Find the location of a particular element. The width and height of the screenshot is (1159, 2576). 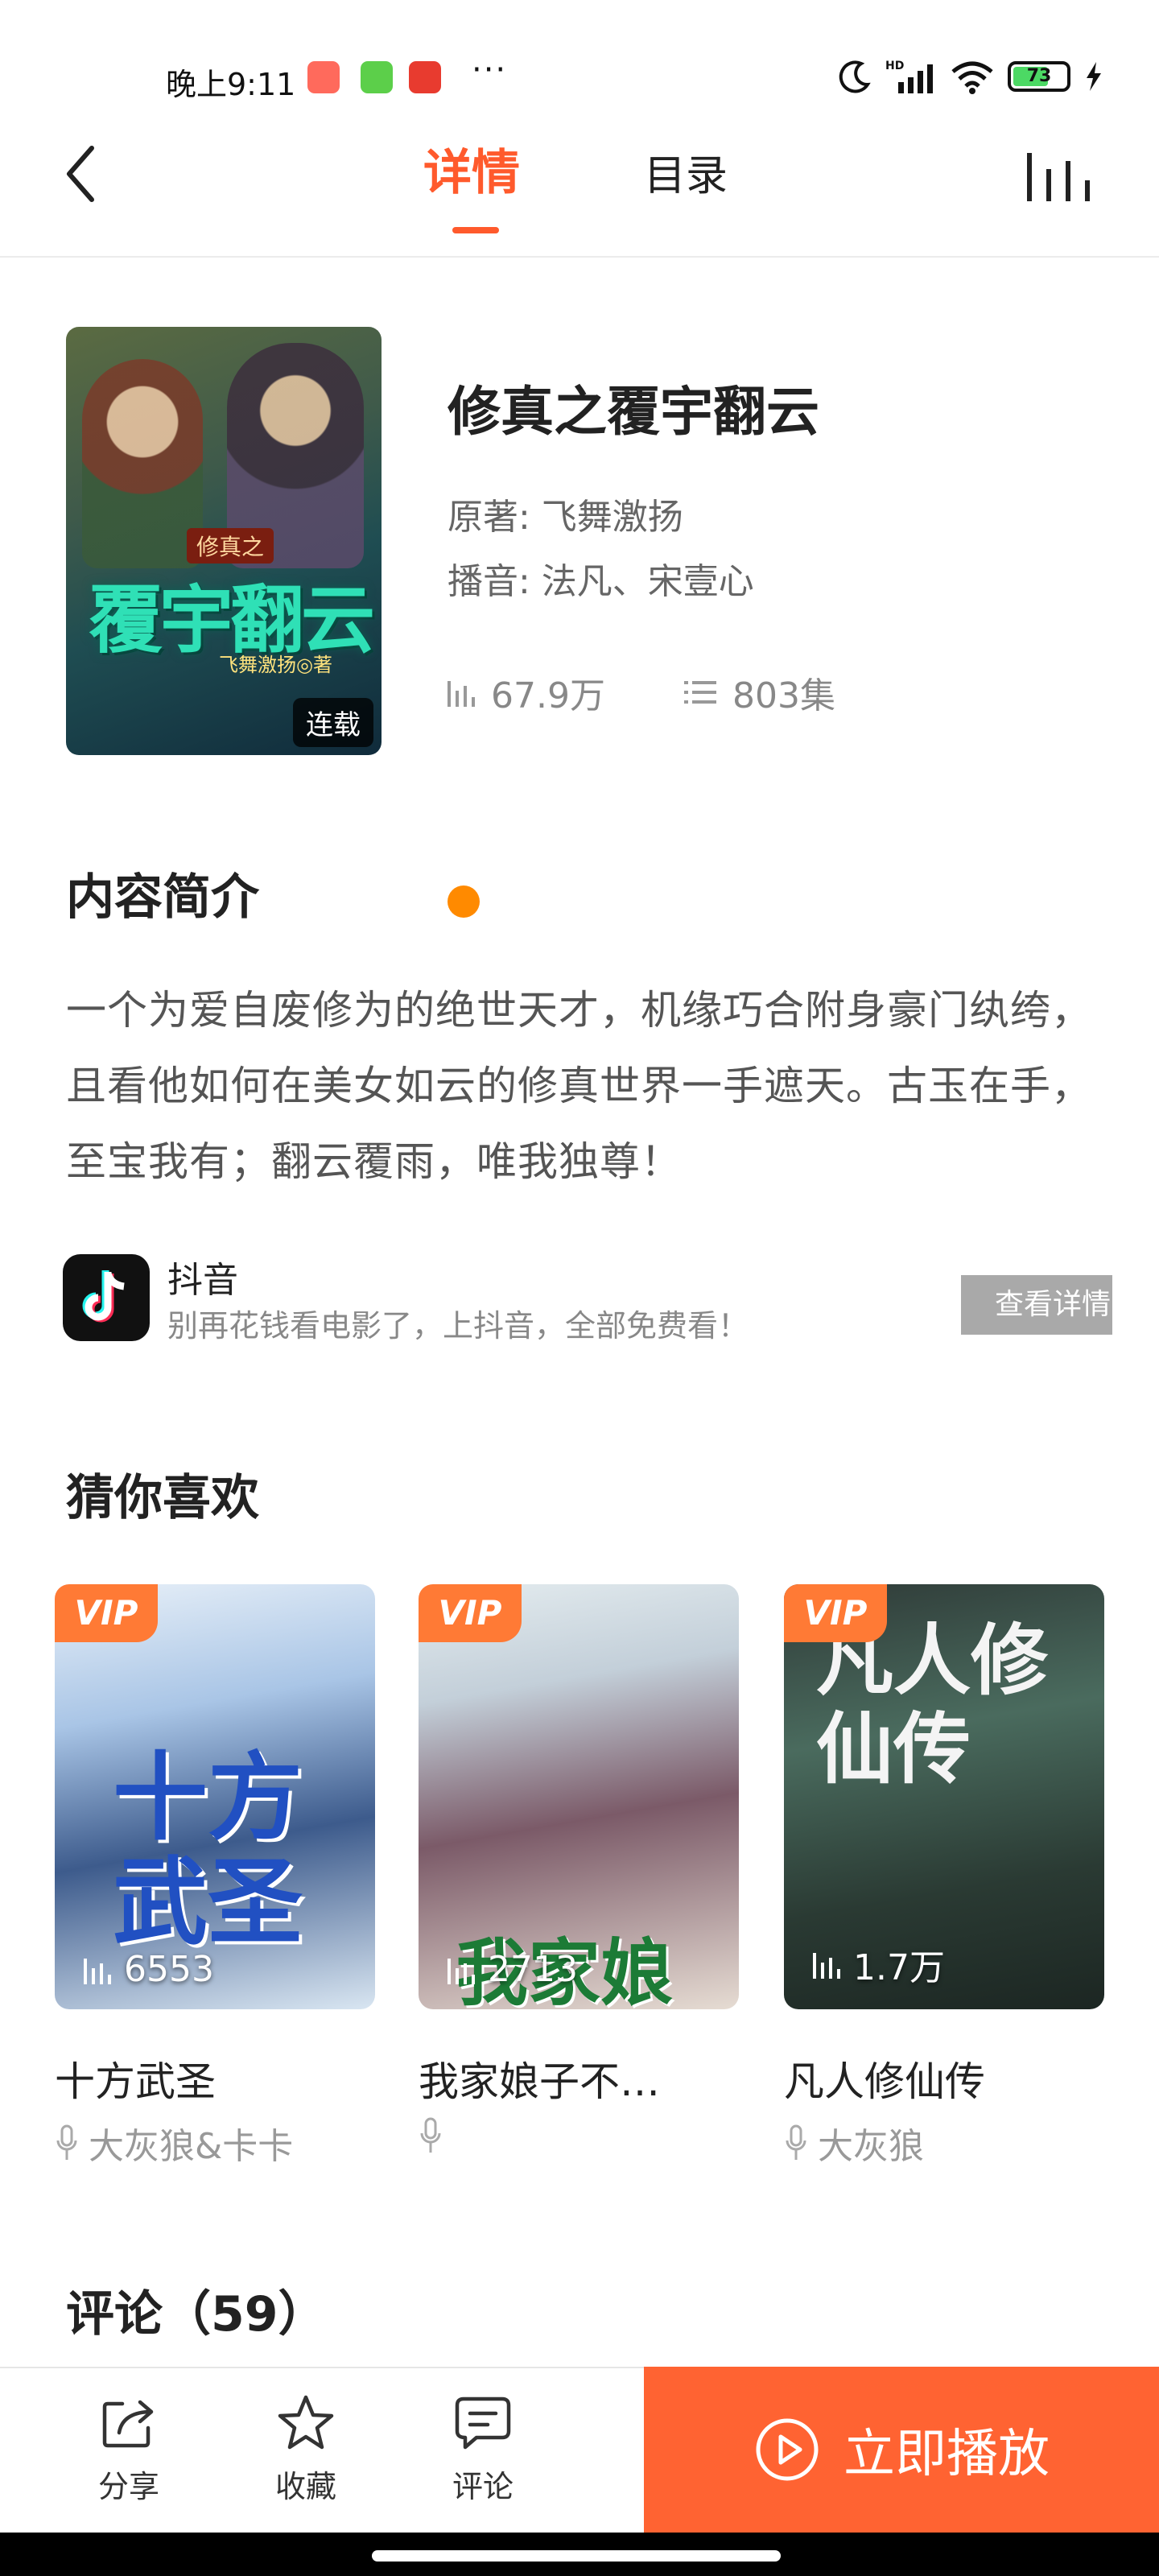

episode-count: 803集 is located at coordinates (759, 692).